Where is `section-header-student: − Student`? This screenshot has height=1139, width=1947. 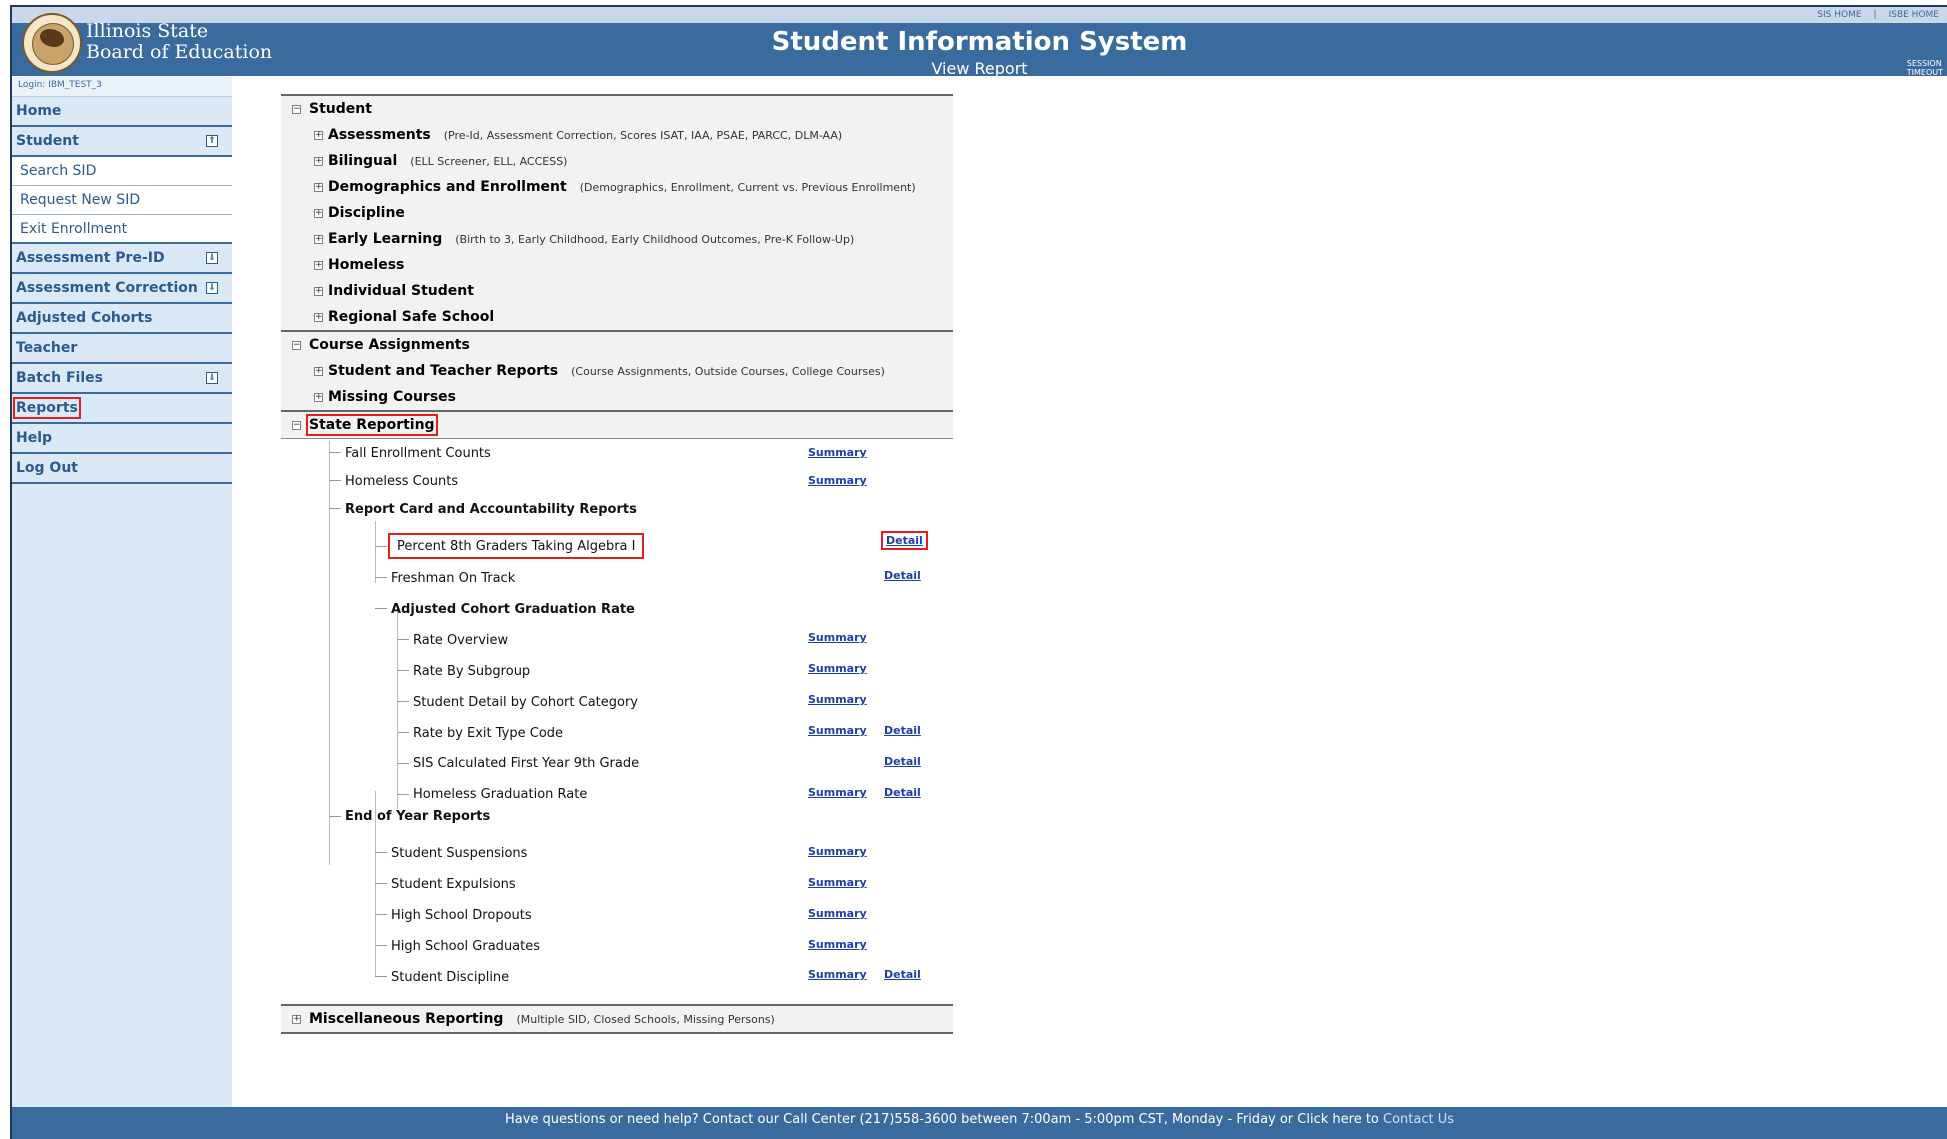
section-header-student: − Student is located at coordinates (617, 109).